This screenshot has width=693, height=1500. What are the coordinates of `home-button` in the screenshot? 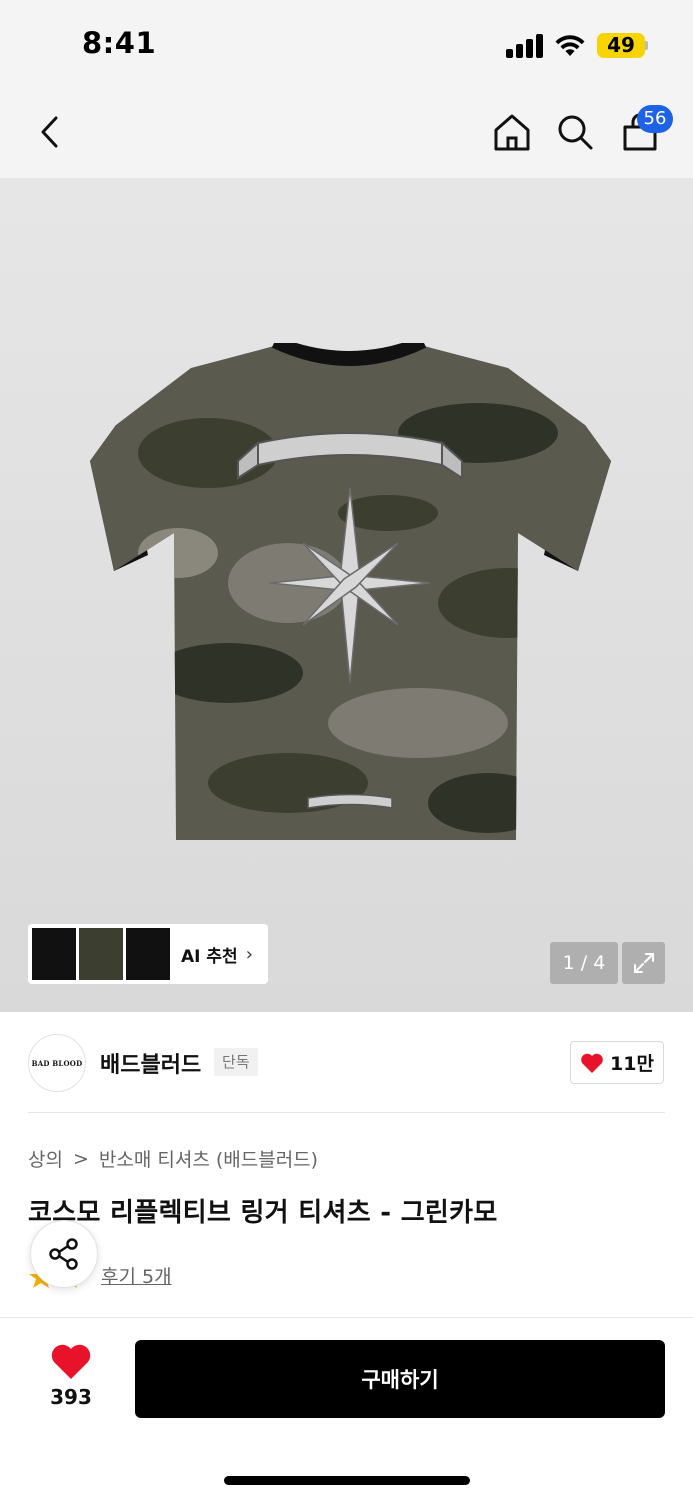 It's located at (512, 132).